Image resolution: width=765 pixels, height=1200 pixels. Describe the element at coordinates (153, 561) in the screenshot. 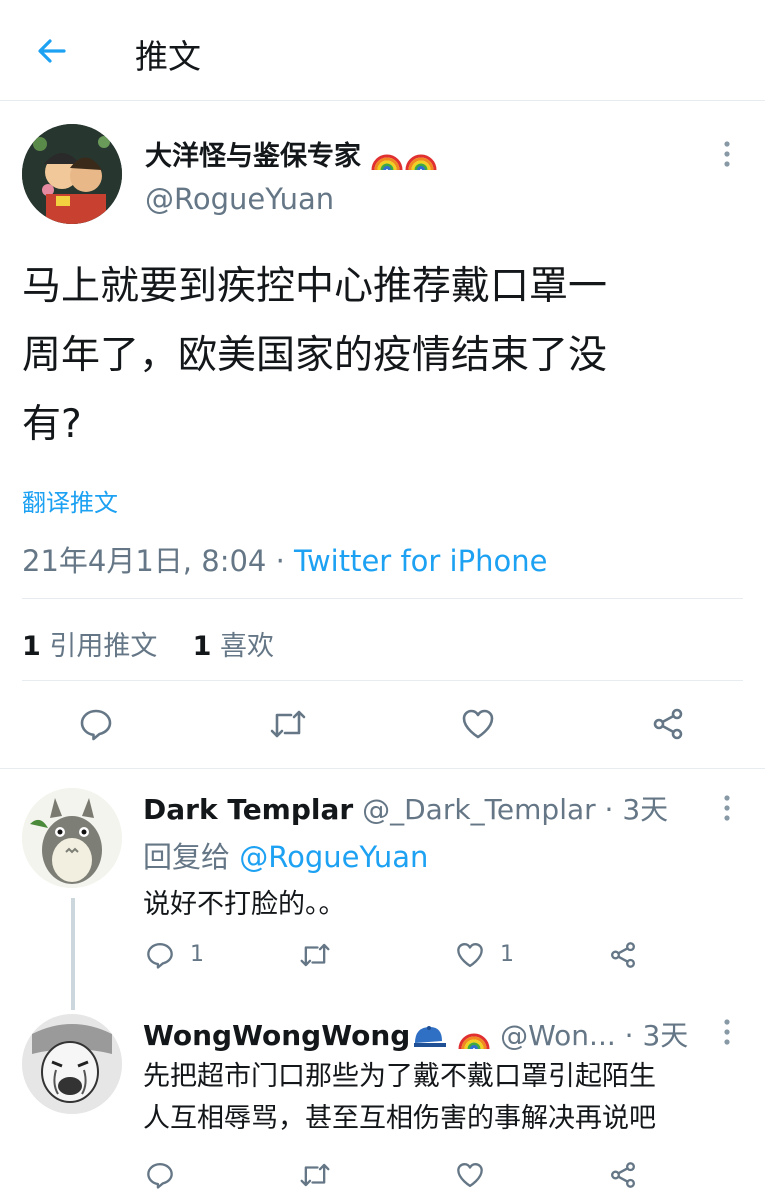

I see `tweet-date: 21年4月1日, 8:04 ·` at that location.